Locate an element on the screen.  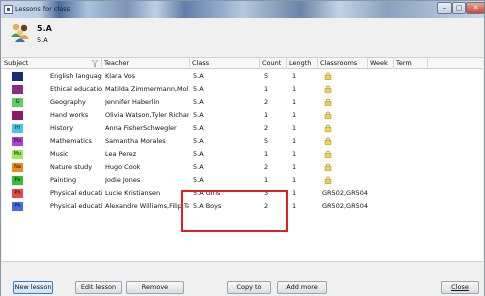
cell-subject: History is located at coordinates (62, 128).